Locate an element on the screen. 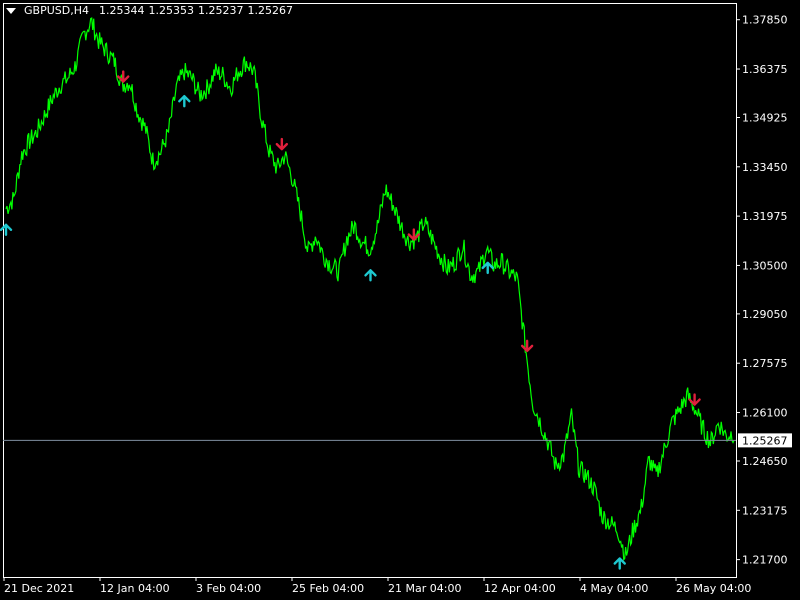  price-tick-label: 1.31975 is located at coordinates (765, 216).